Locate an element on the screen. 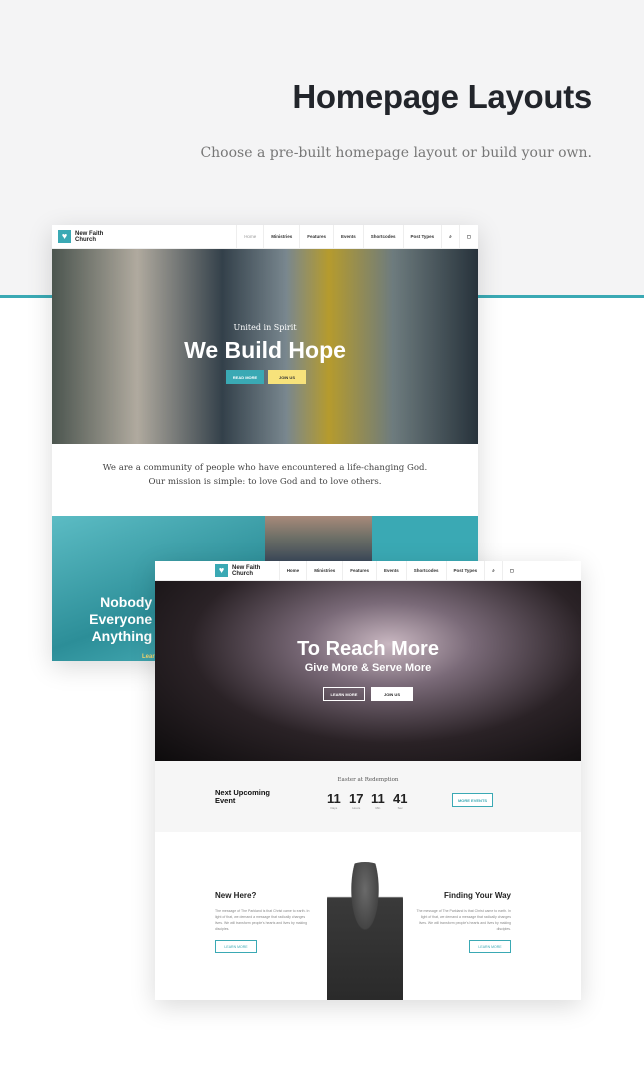 The image size is (644, 1078). page-title: Homepage Layouts is located at coordinates (442, 96).